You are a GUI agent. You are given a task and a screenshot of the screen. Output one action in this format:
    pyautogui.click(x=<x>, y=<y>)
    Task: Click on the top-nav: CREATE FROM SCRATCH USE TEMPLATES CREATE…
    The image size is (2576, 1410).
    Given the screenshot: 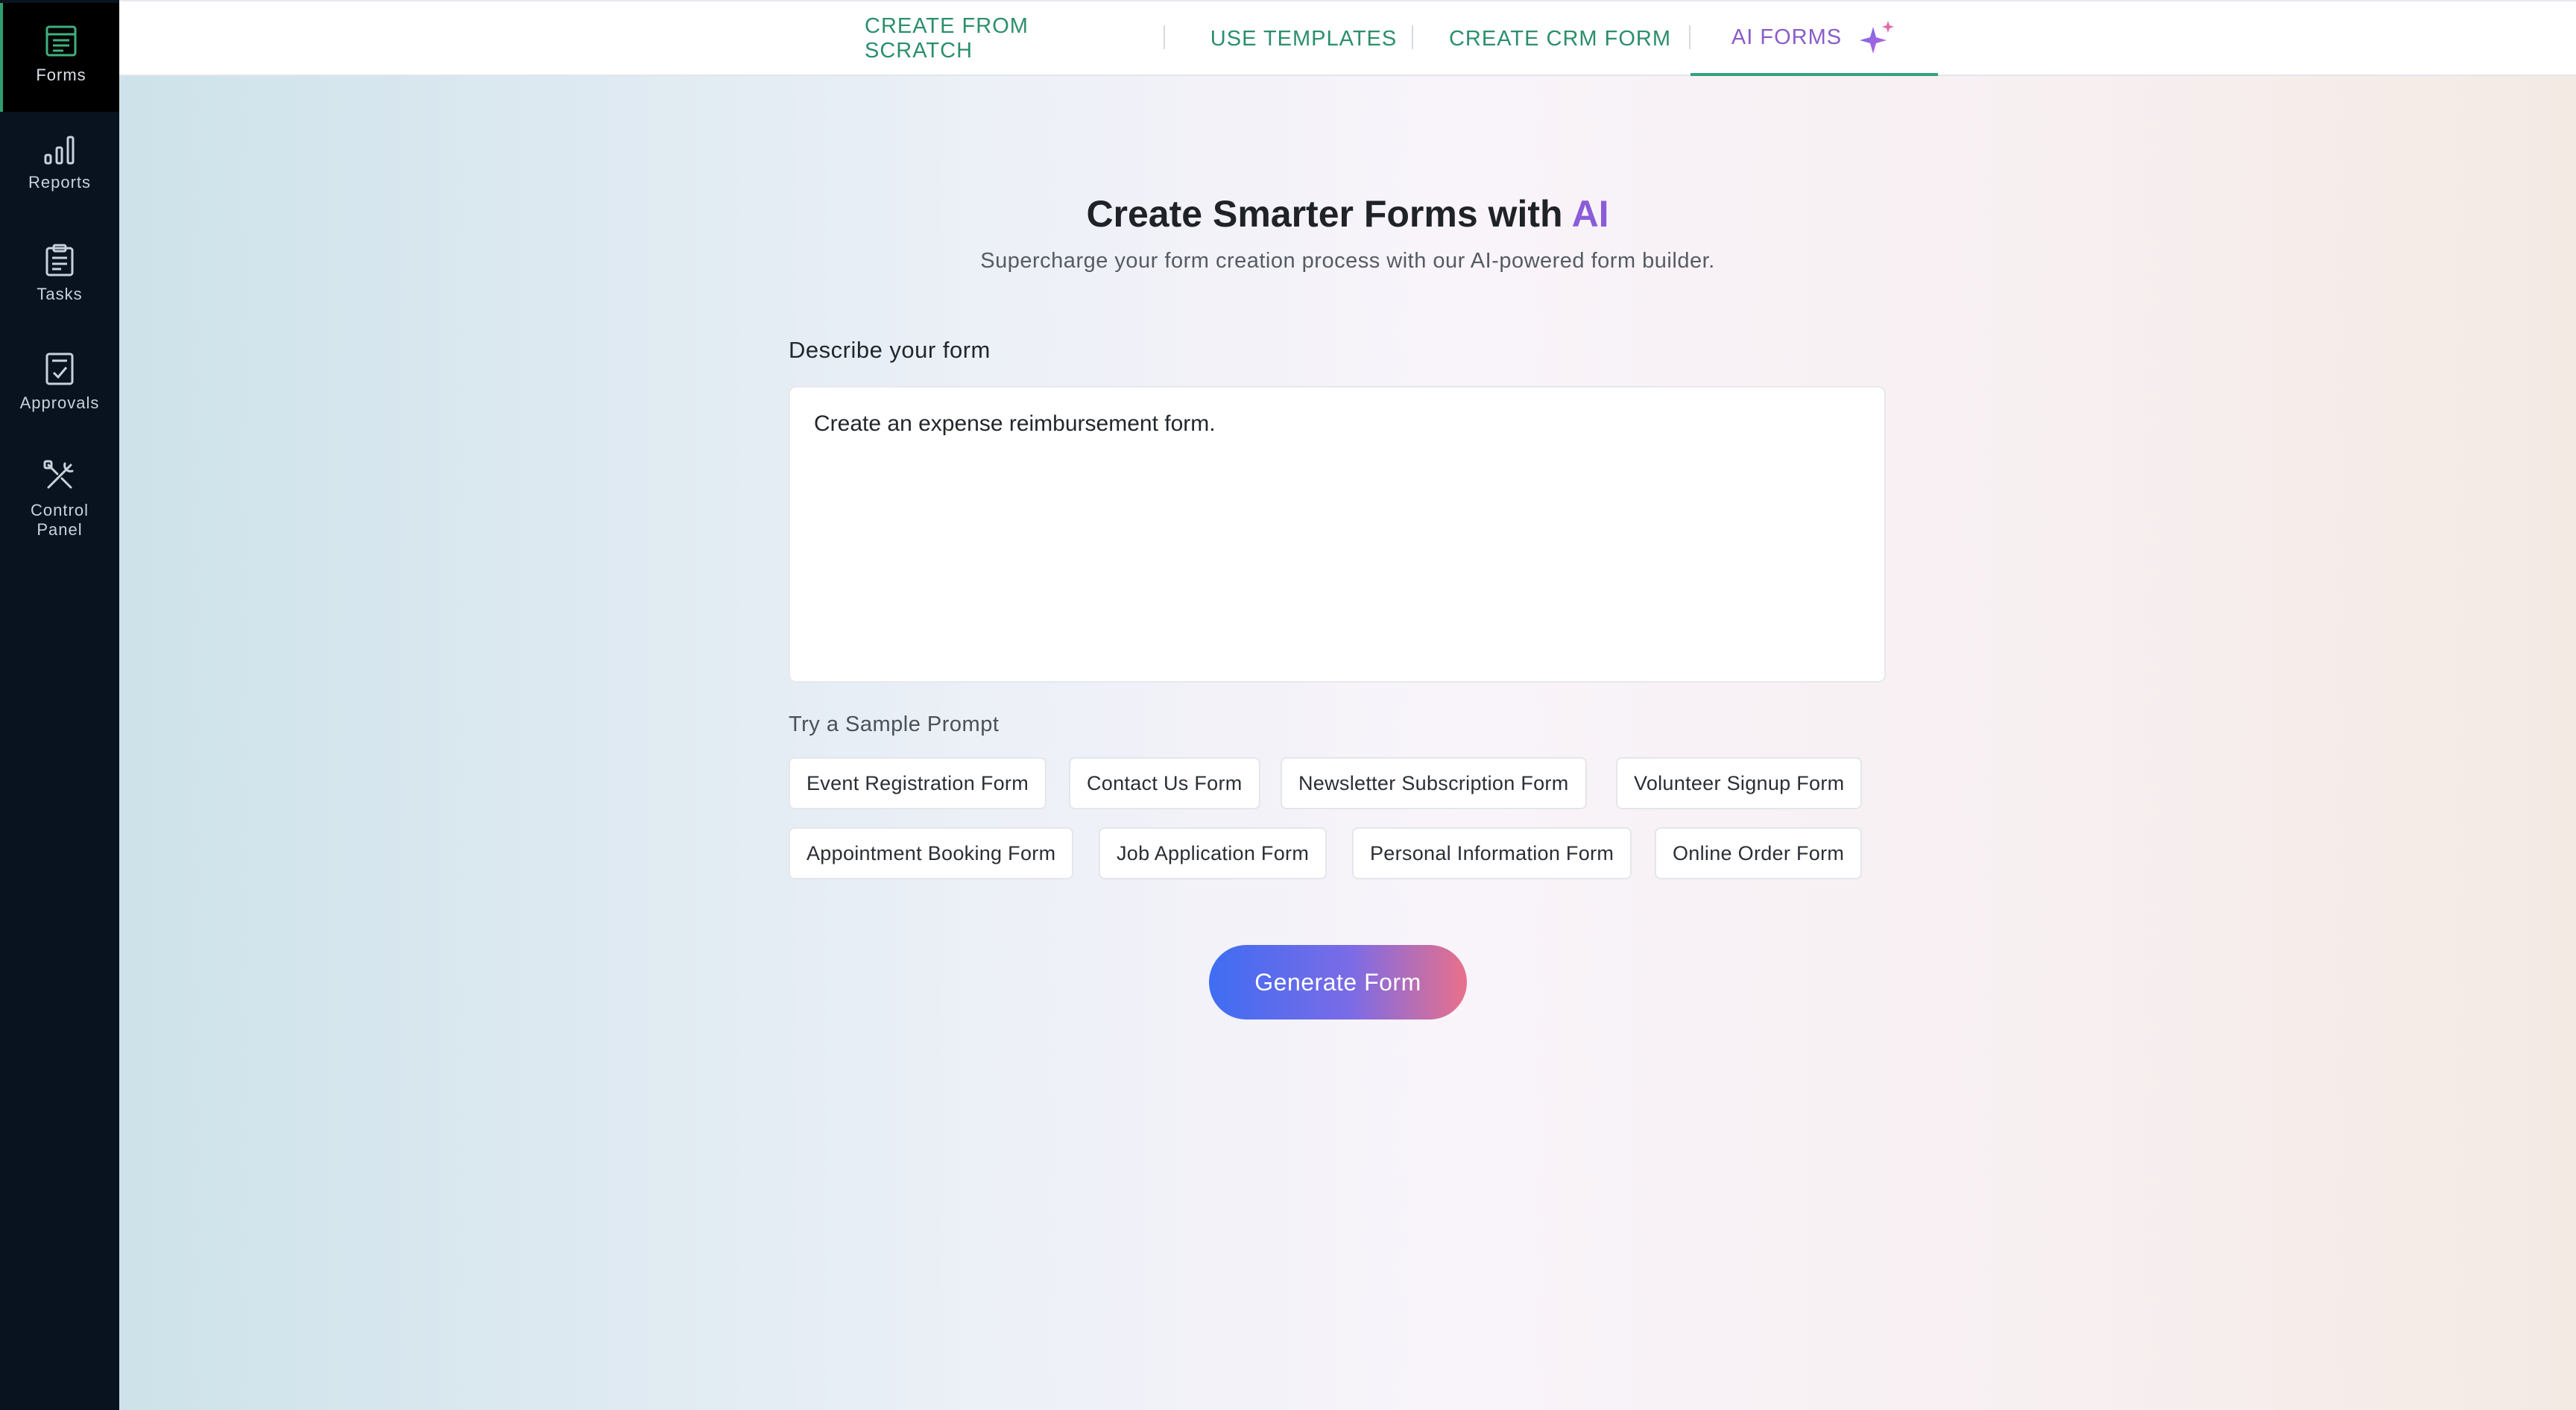 What is the action you would take?
    pyautogui.click(x=1347, y=38)
    